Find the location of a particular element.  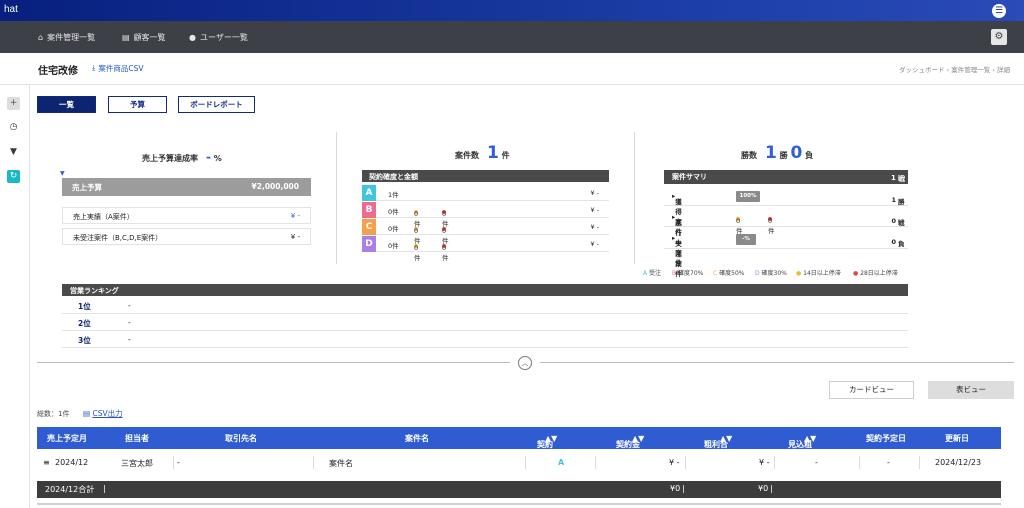

app-logo: hat is located at coordinates (11, 9).